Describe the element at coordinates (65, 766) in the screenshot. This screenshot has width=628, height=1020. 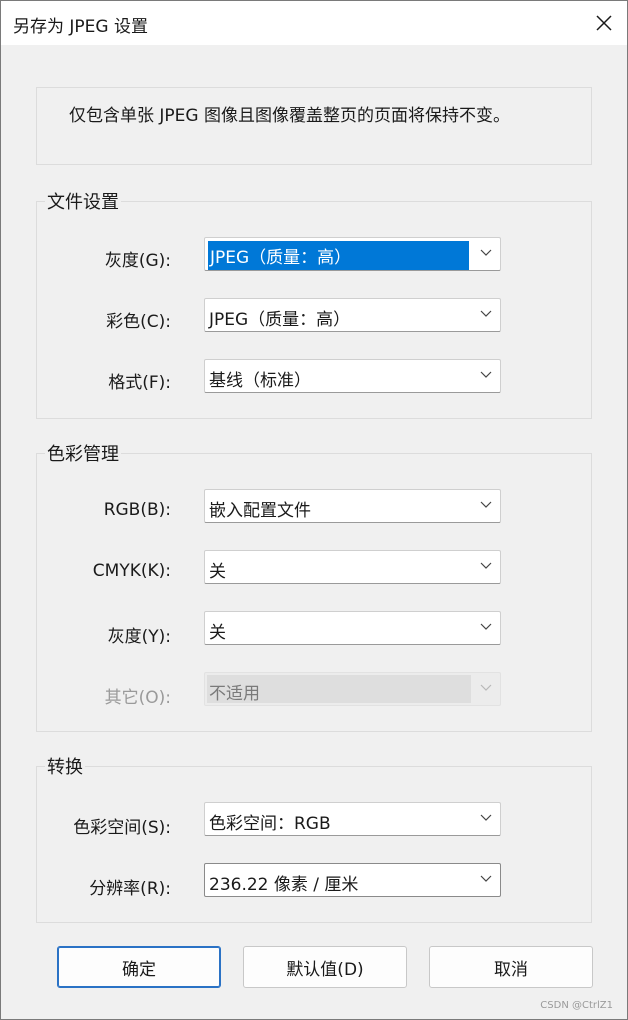
I see `conversion-title: 转换` at that location.